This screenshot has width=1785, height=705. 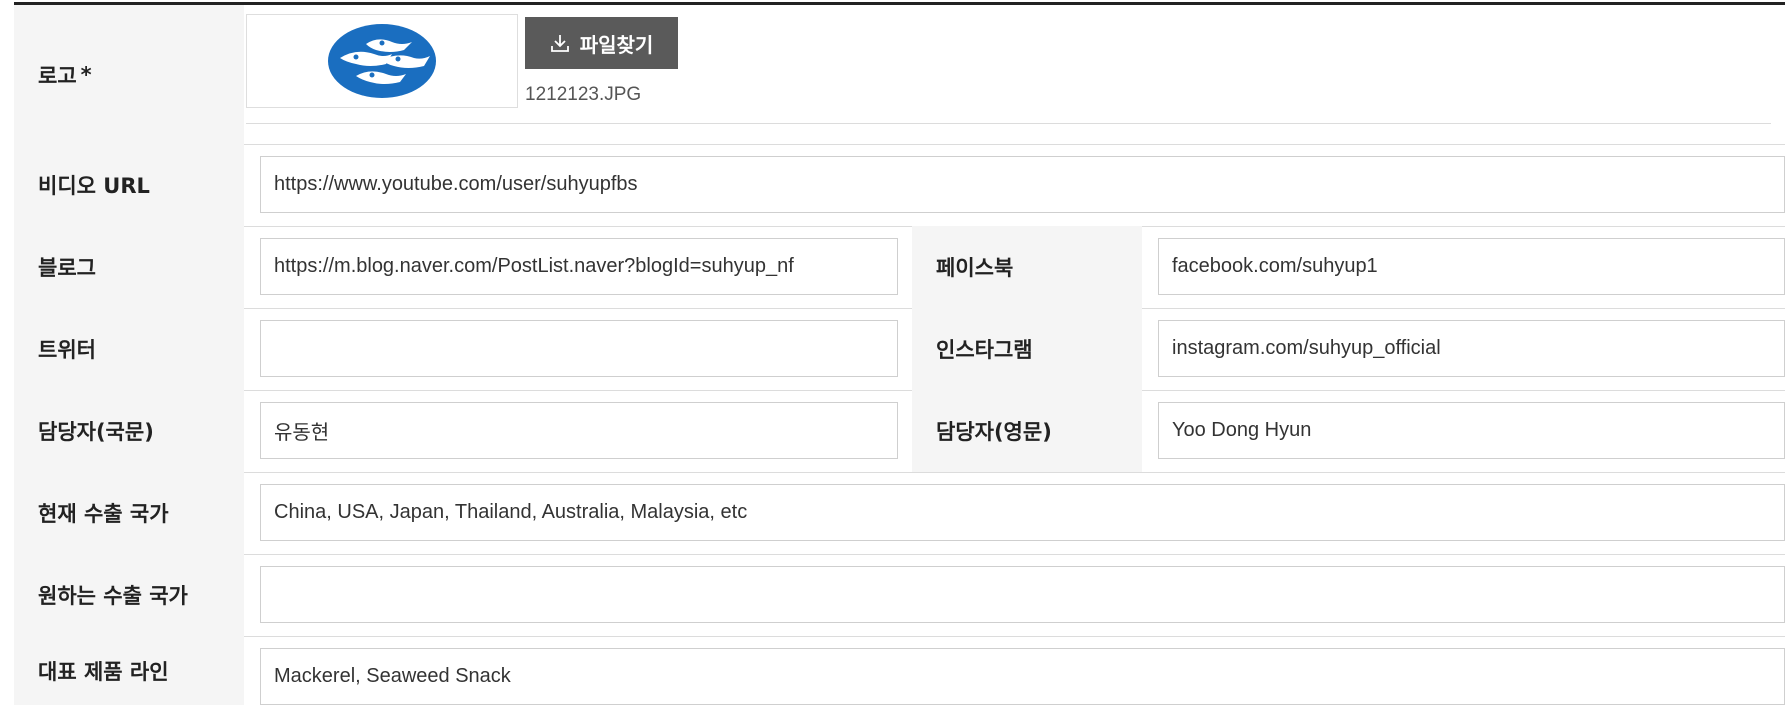 What do you see at coordinates (899, 349) in the screenshot?
I see `twitter-instagram-row: 트위터 인스타그램 instagram.com/suhyup_official` at bounding box center [899, 349].